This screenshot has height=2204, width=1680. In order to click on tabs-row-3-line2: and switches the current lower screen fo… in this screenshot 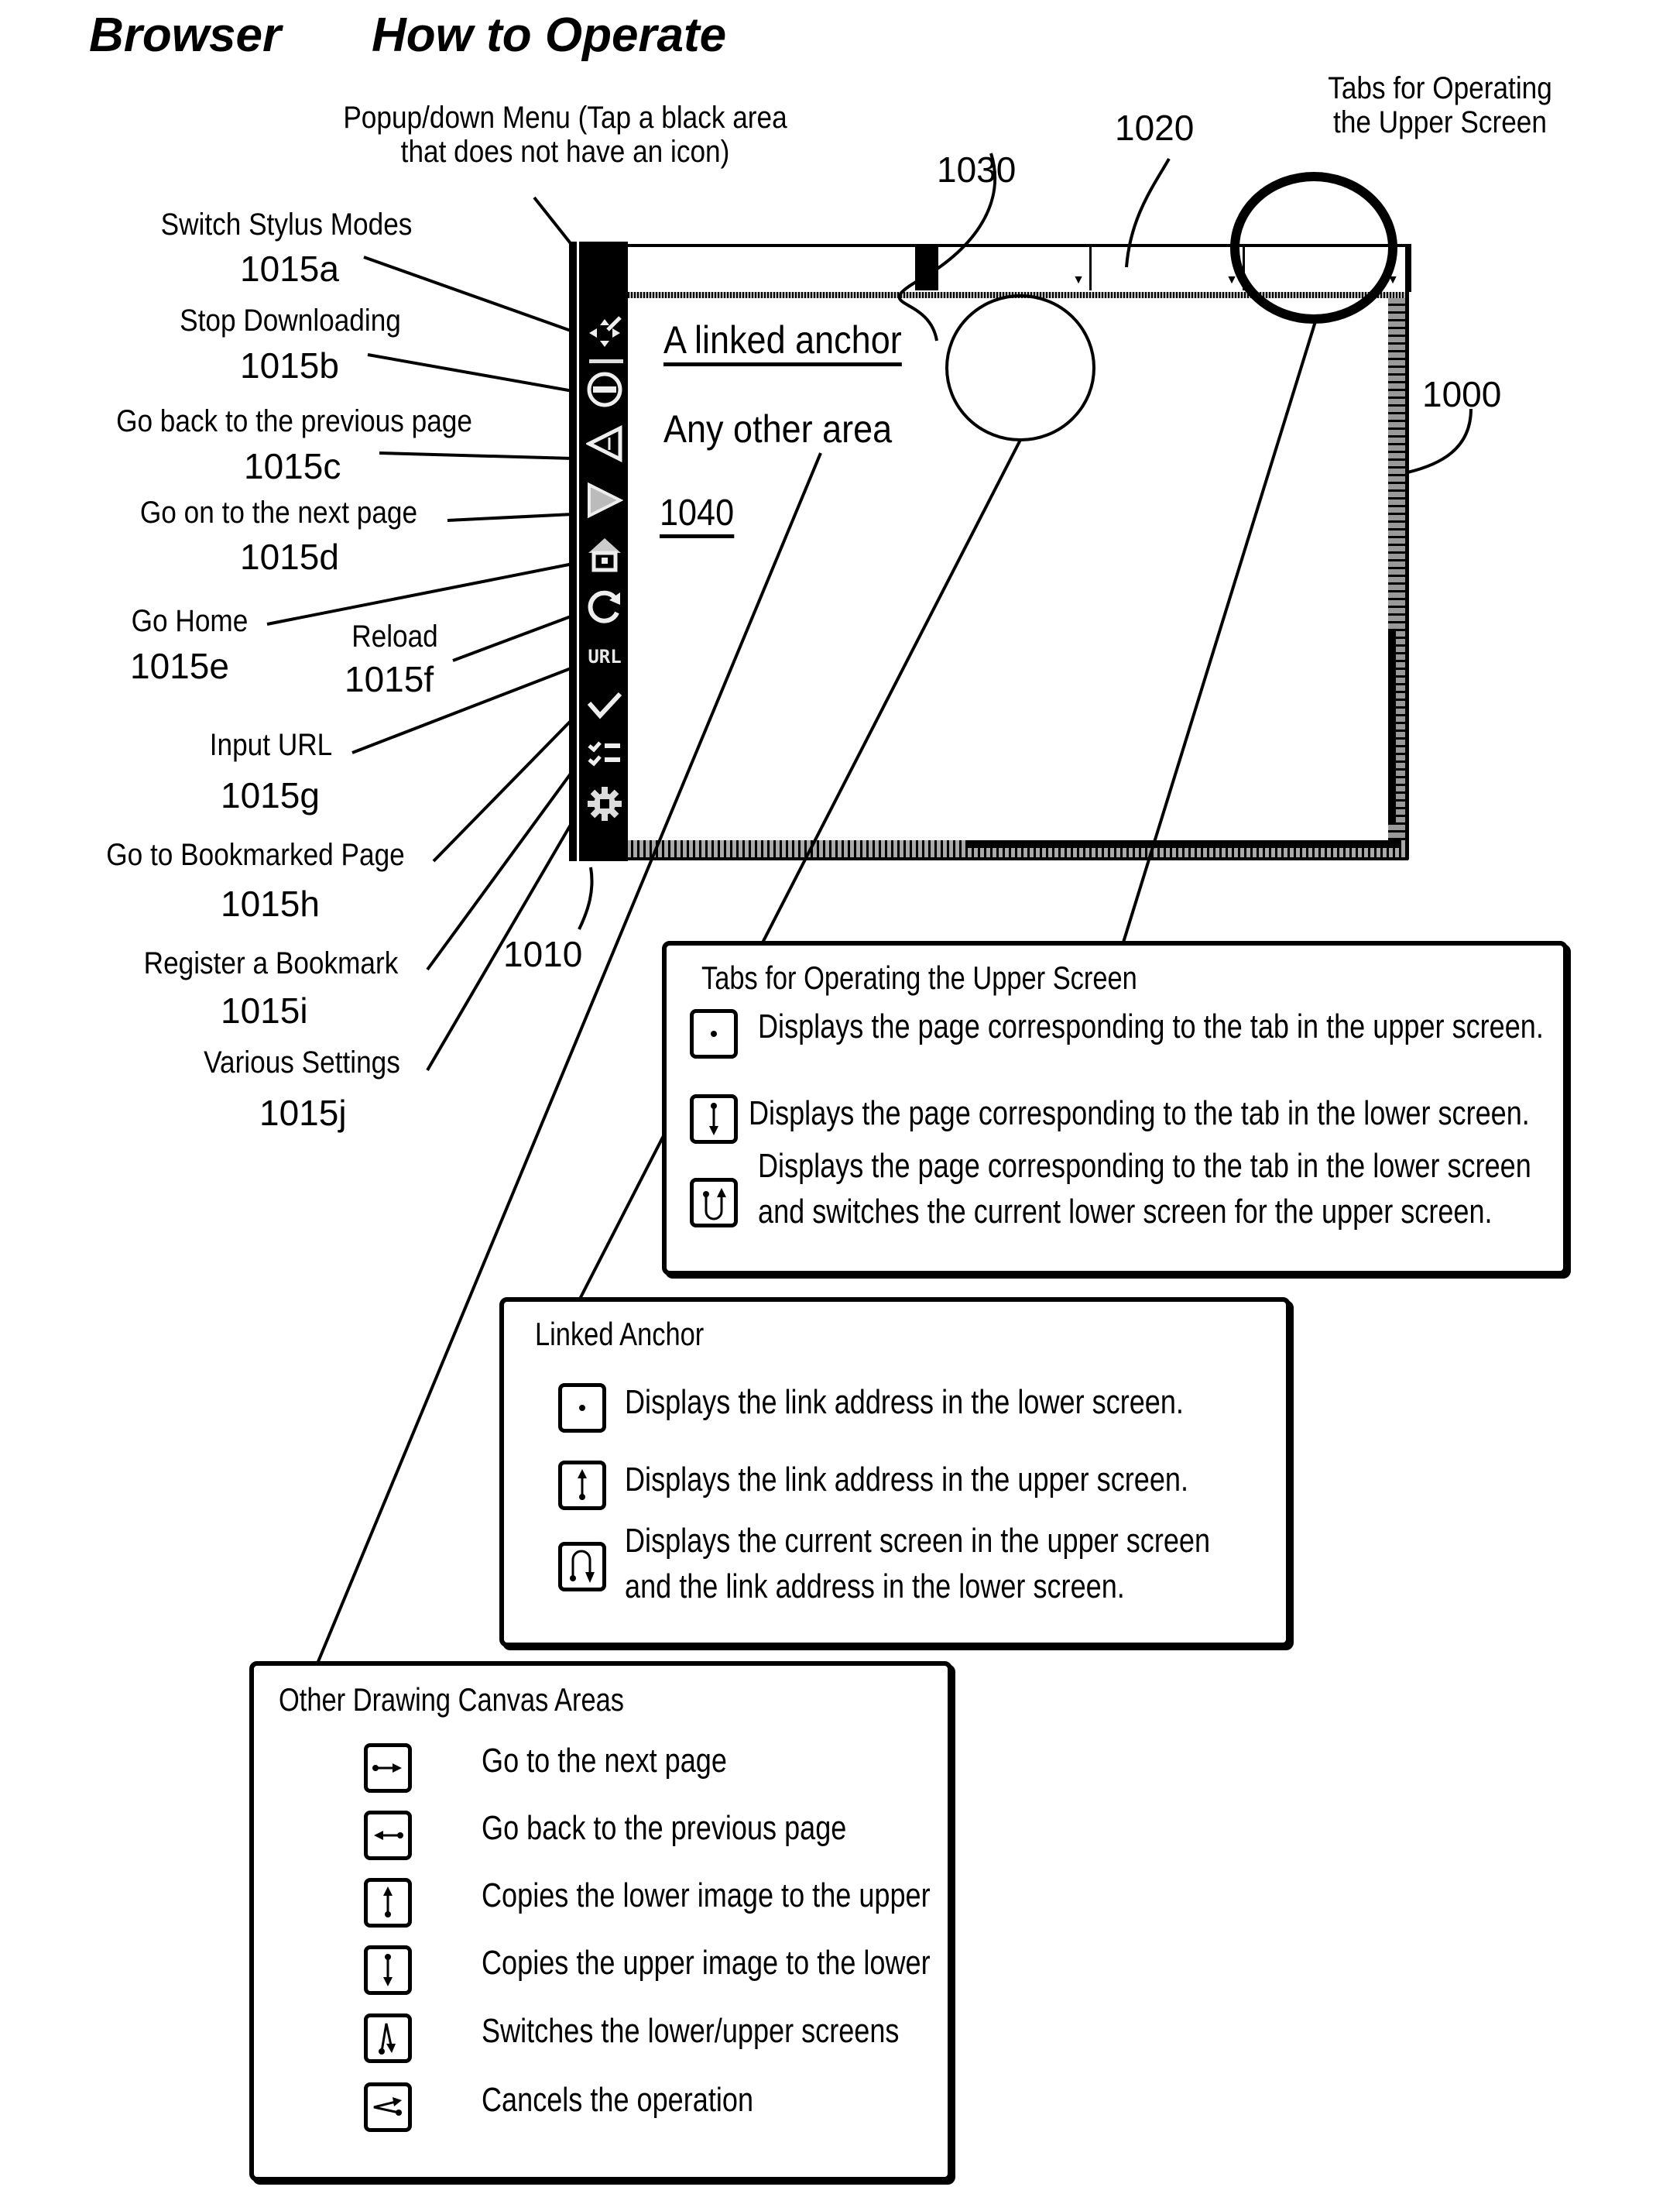, I will do `click(1125, 1211)`.